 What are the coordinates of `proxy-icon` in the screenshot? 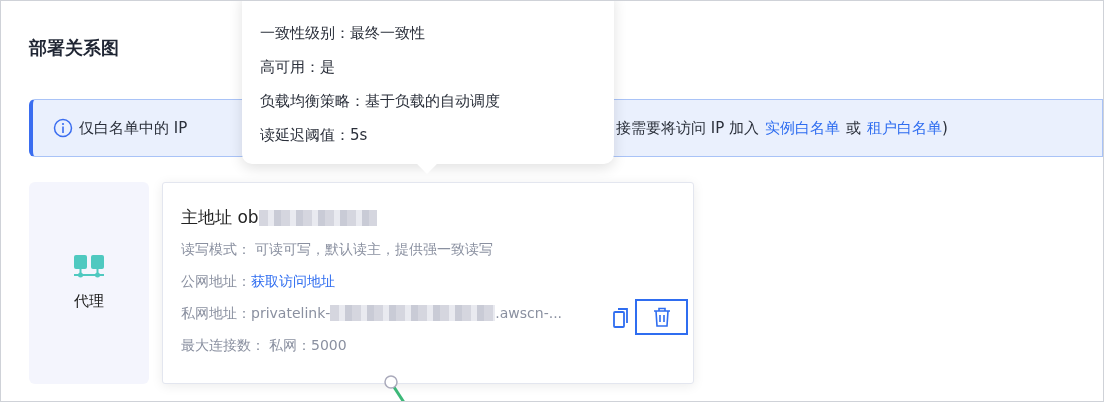 It's located at (89, 266).